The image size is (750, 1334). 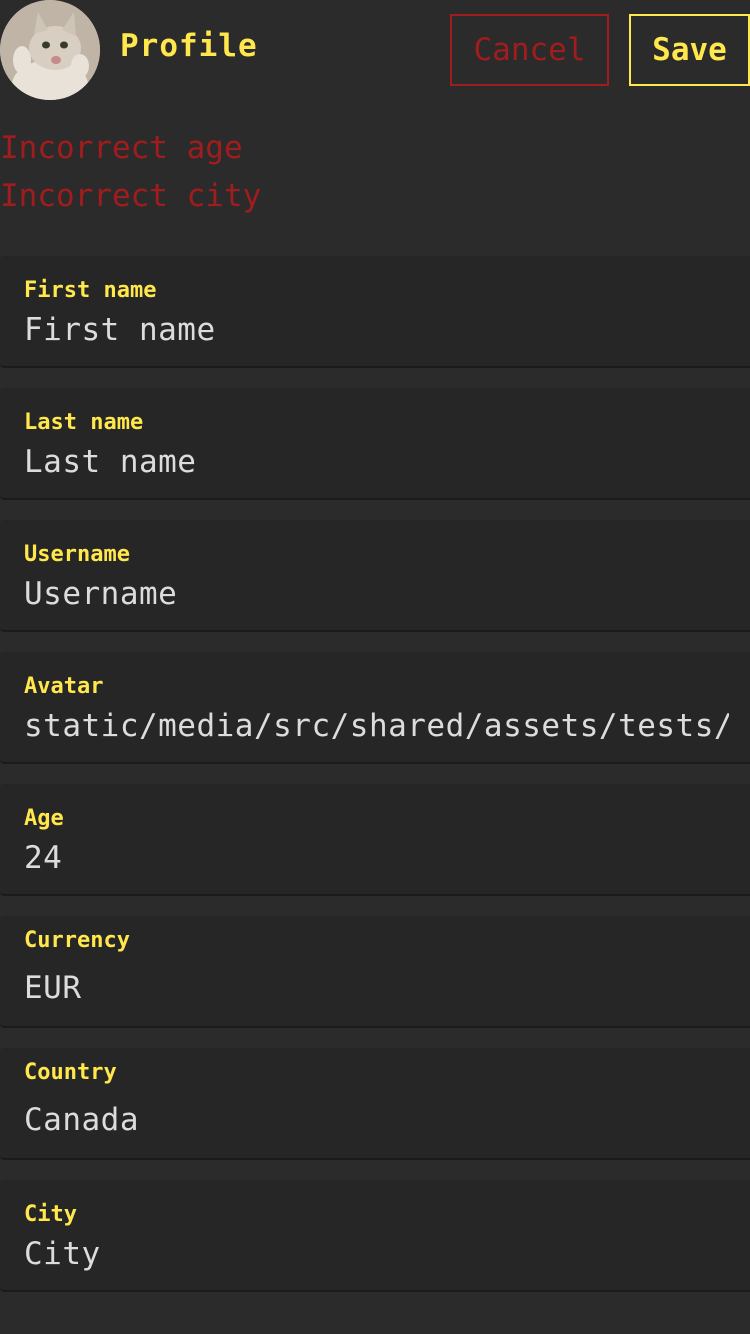 I want to click on first-name-input: First name, so click(x=376, y=330).